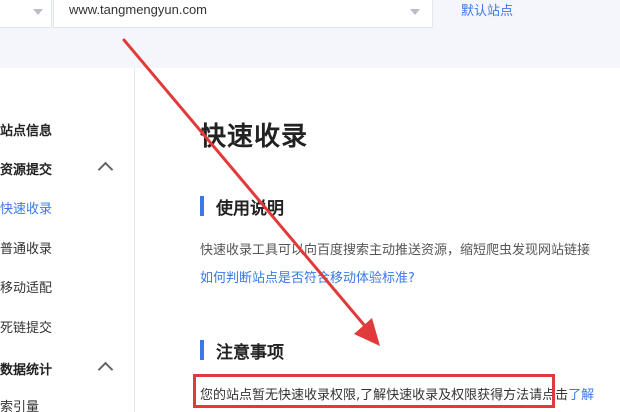 The image size is (620, 412). Describe the element at coordinates (395, 250) in the screenshot. I see `usage-description: 快速收录工具可以向百度搜索主动推送资源，缩短爬虫发现网站链接` at that location.